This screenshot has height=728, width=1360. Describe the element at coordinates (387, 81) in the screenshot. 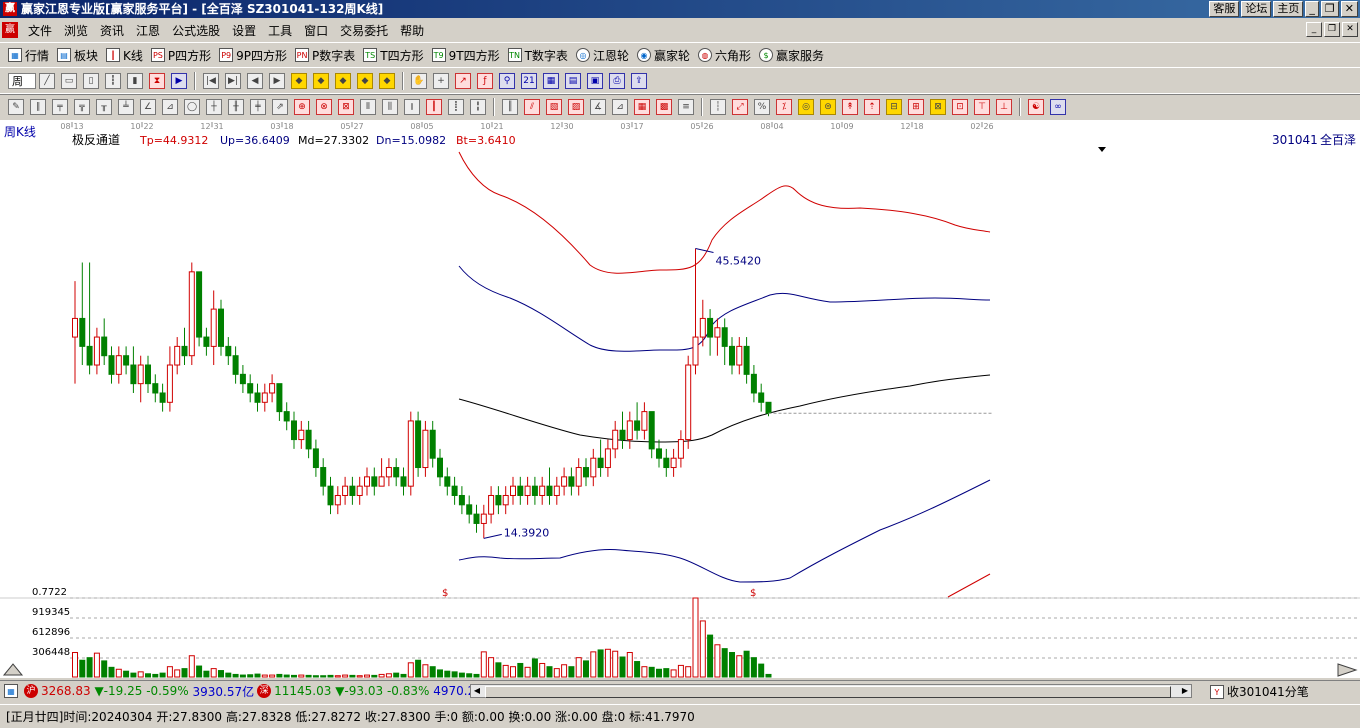

I see `expand-icon: ◆` at that location.